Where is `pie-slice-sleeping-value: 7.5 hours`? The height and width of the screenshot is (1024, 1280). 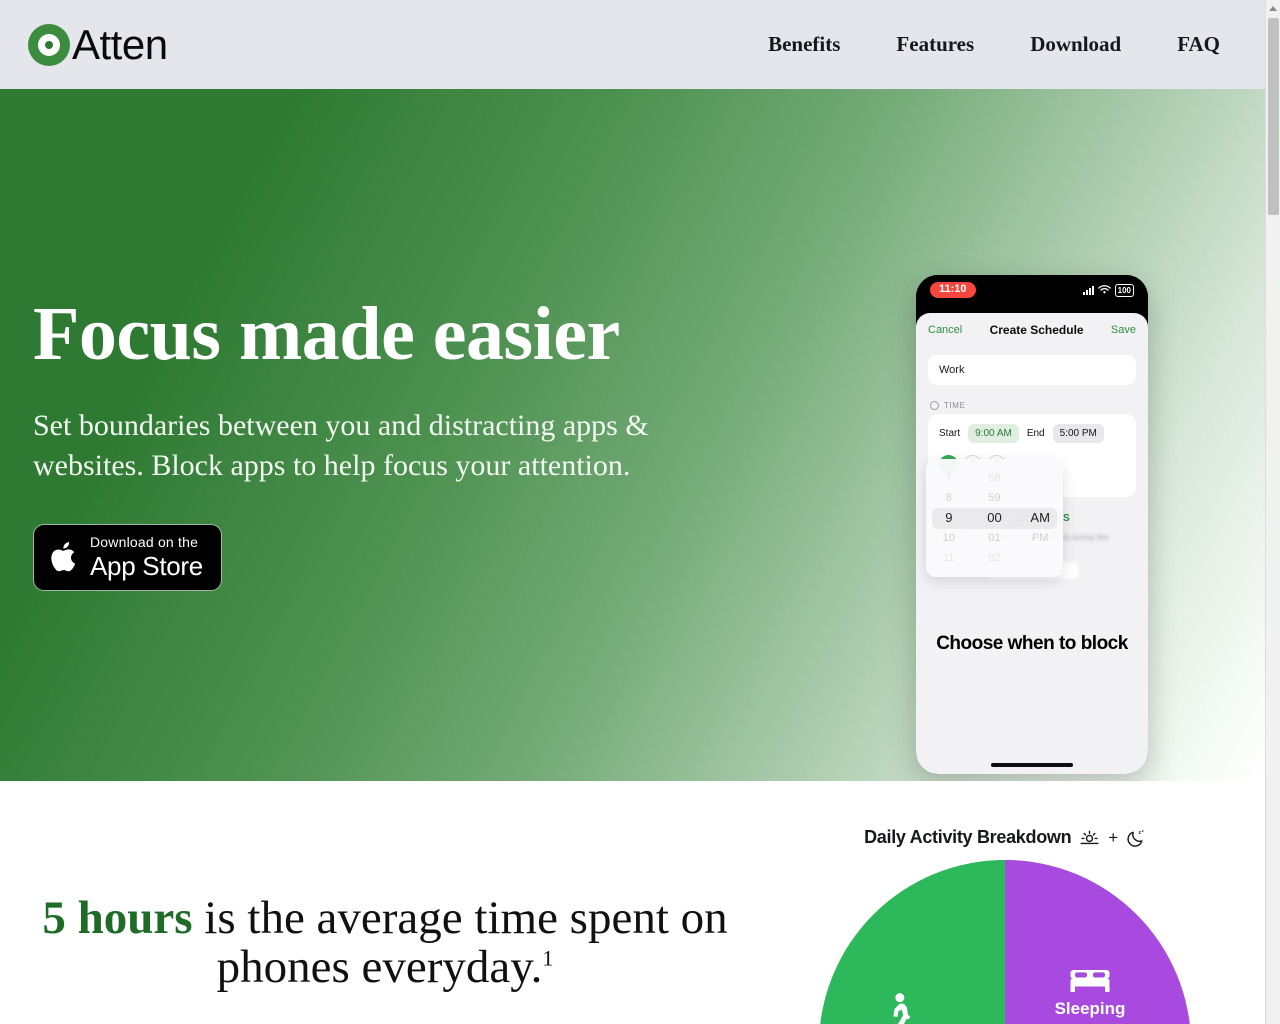
pie-slice-sleeping-value: 7.5 hours is located at coordinates (1090, 1022).